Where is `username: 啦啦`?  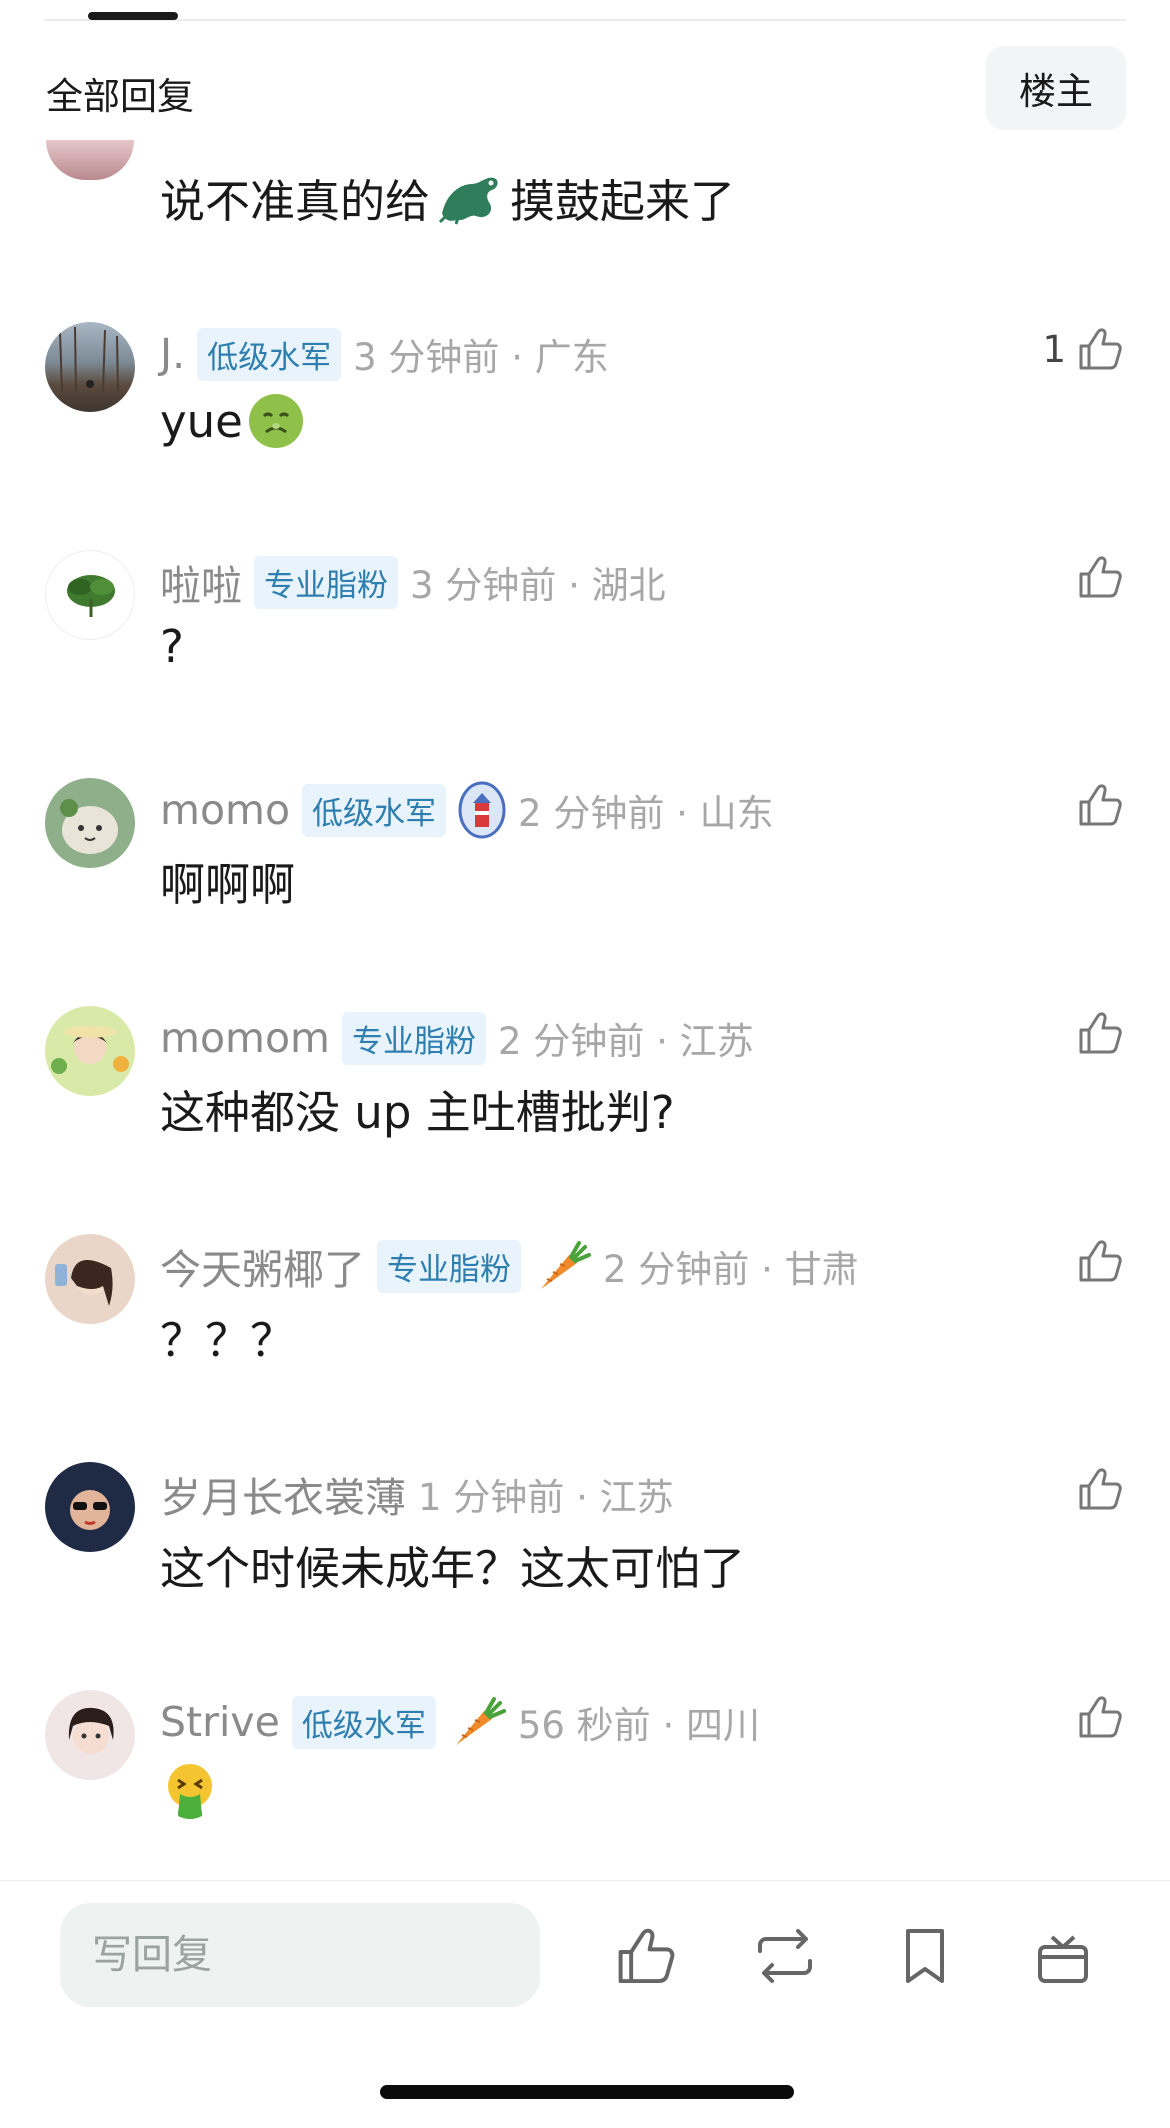 username: 啦啦 is located at coordinates (201, 582).